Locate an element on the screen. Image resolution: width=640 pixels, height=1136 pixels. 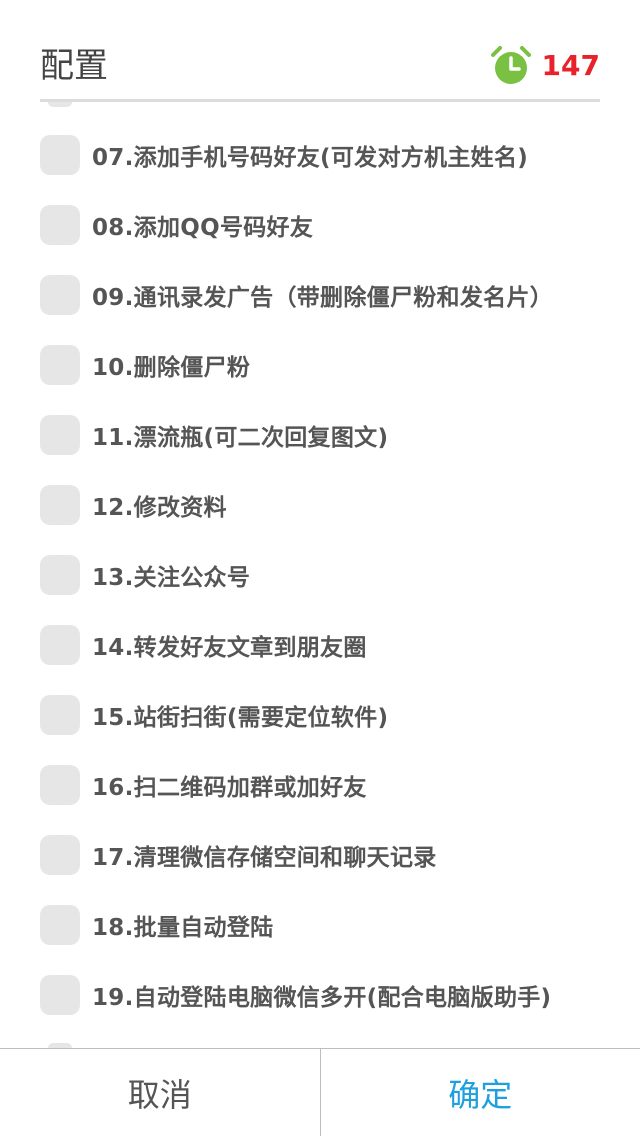
confirm-button: 确定 is located at coordinates (480, 1092).